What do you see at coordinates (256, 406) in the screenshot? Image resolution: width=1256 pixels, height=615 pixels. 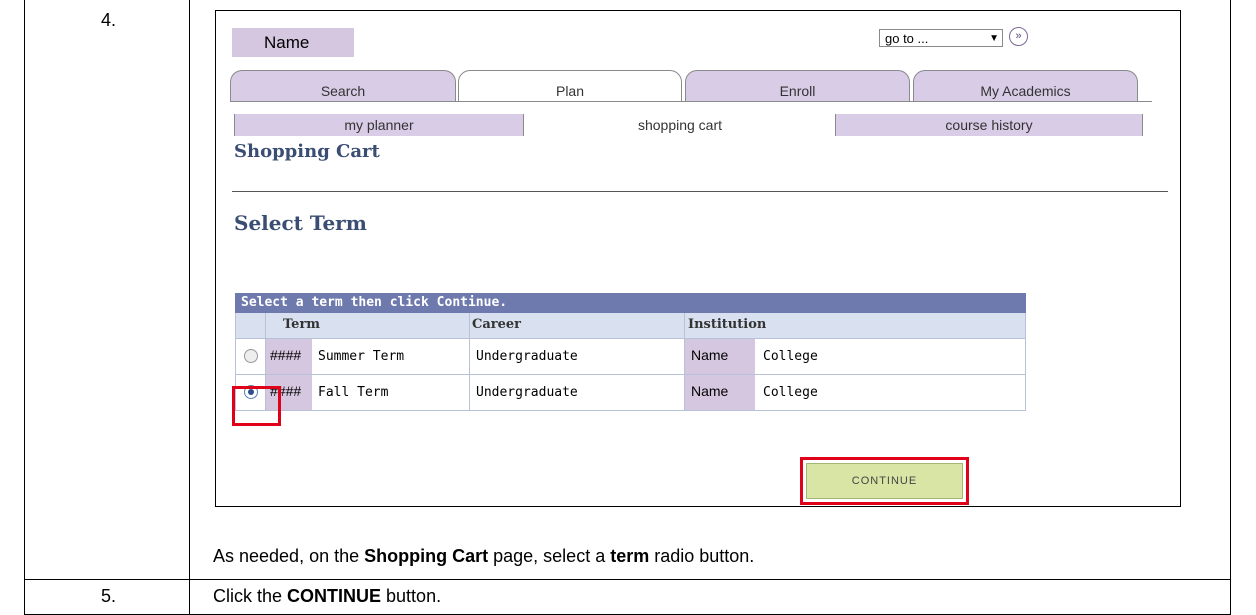 I see `radio-highlight` at bounding box center [256, 406].